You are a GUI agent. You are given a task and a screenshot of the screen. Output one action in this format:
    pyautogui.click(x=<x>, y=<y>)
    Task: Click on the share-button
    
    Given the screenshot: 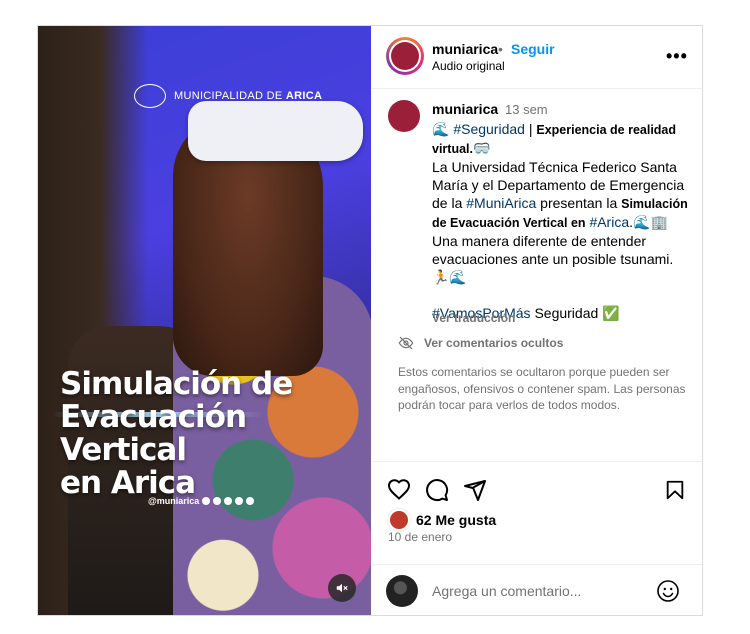 What is the action you would take?
    pyautogui.click(x=475, y=490)
    